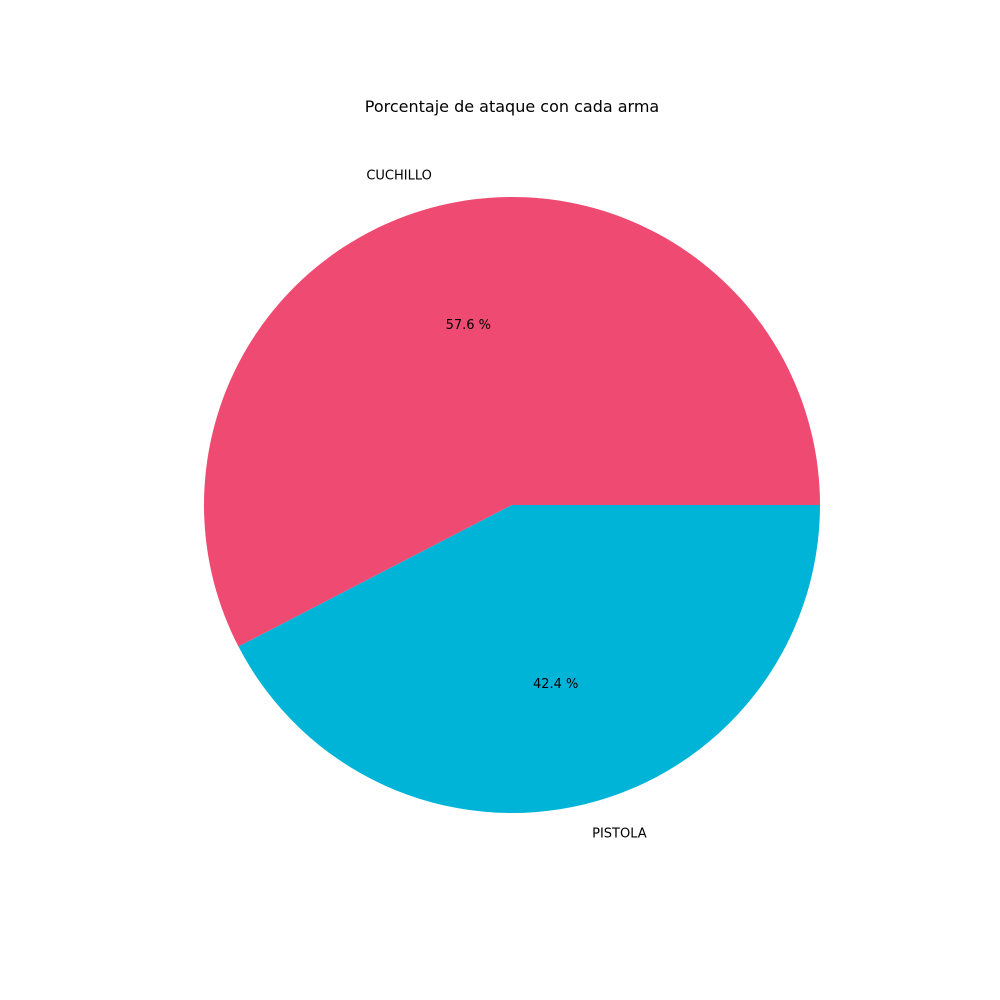 This screenshot has width=1000, height=1000. Describe the element at coordinates (512, 106) in the screenshot. I see `chart-title: Porcentaje de ataque con cada arma` at that location.